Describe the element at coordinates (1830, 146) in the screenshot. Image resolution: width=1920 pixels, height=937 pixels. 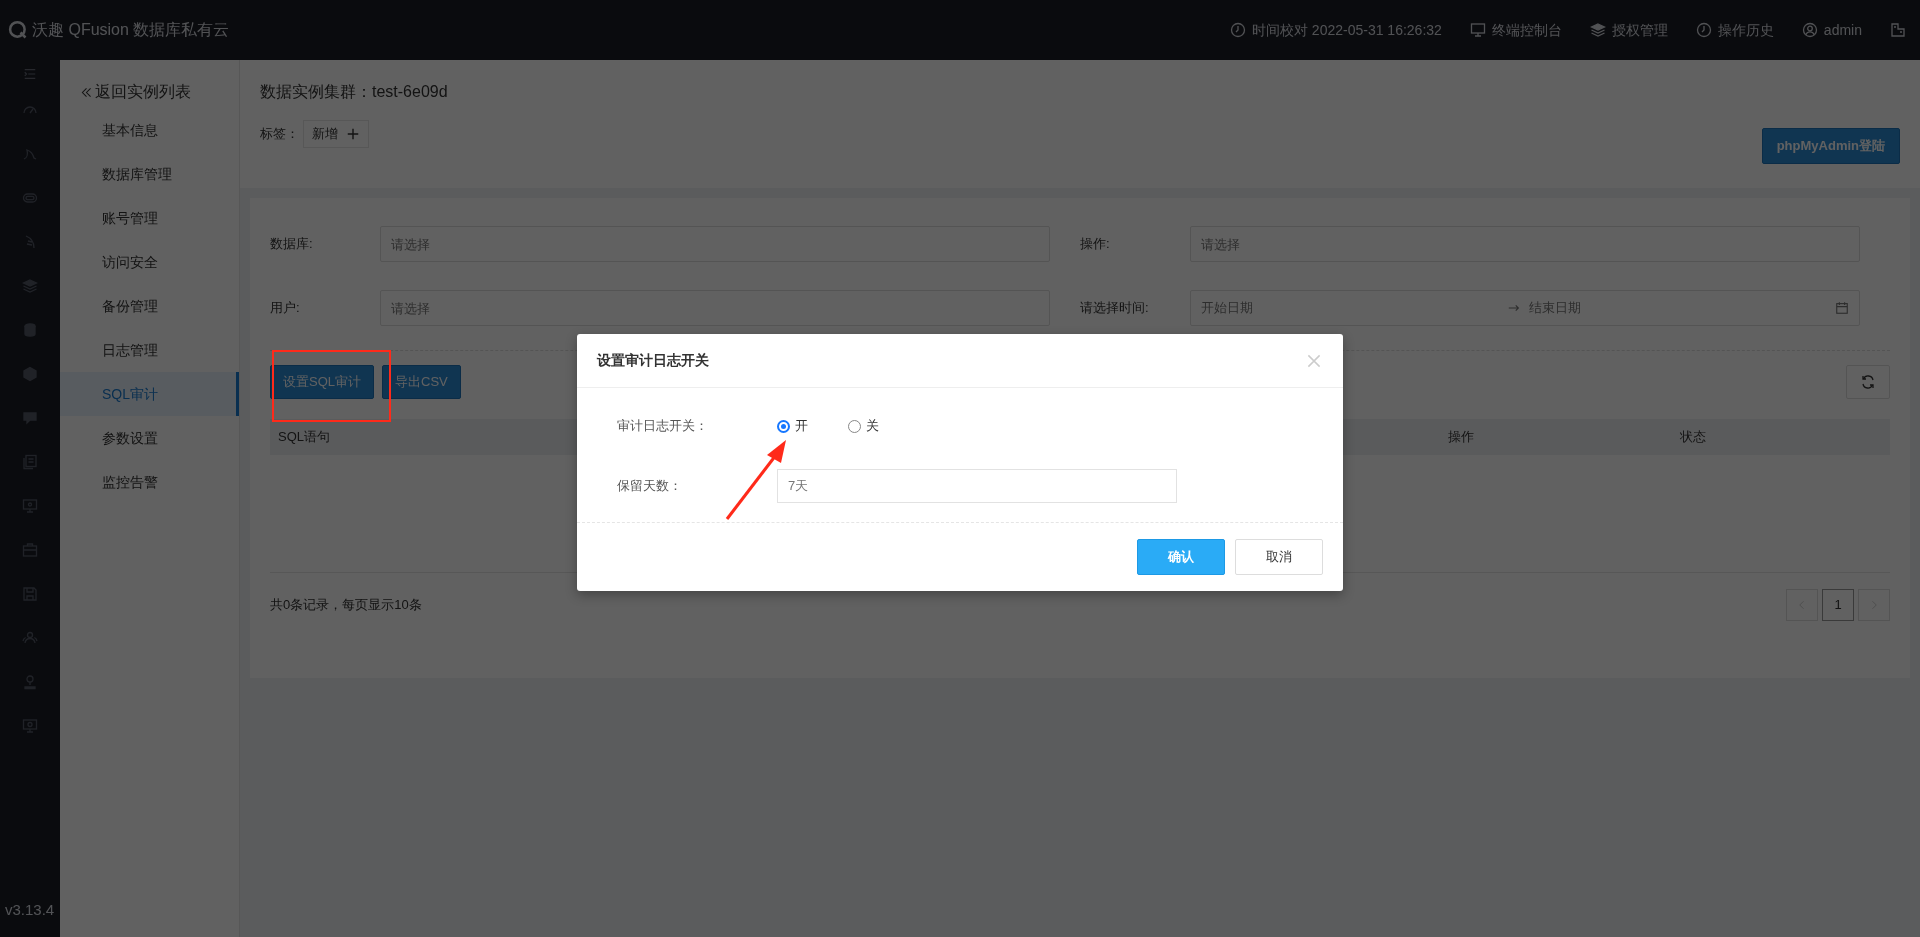
I see `login-button: phpMyAdmin登陆` at that location.